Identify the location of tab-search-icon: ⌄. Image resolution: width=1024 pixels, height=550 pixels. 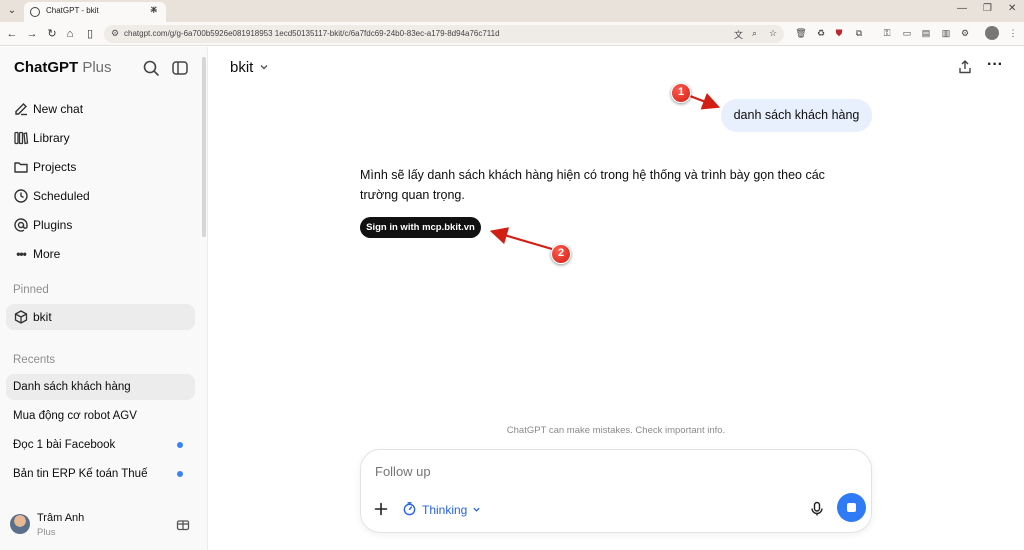
(12, 11).